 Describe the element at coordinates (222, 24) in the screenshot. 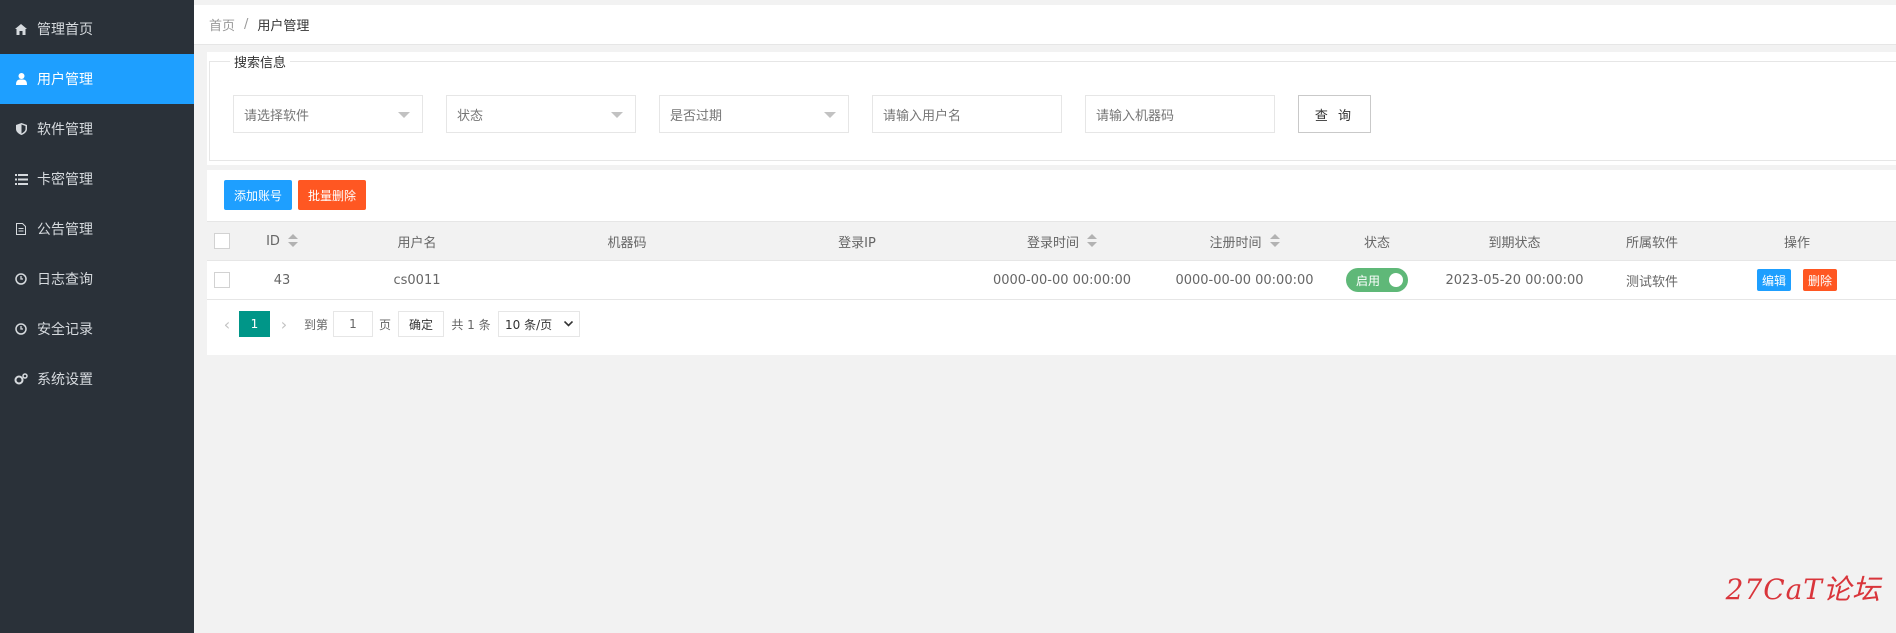

I see `breadcrumb-home: 首页` at that location.